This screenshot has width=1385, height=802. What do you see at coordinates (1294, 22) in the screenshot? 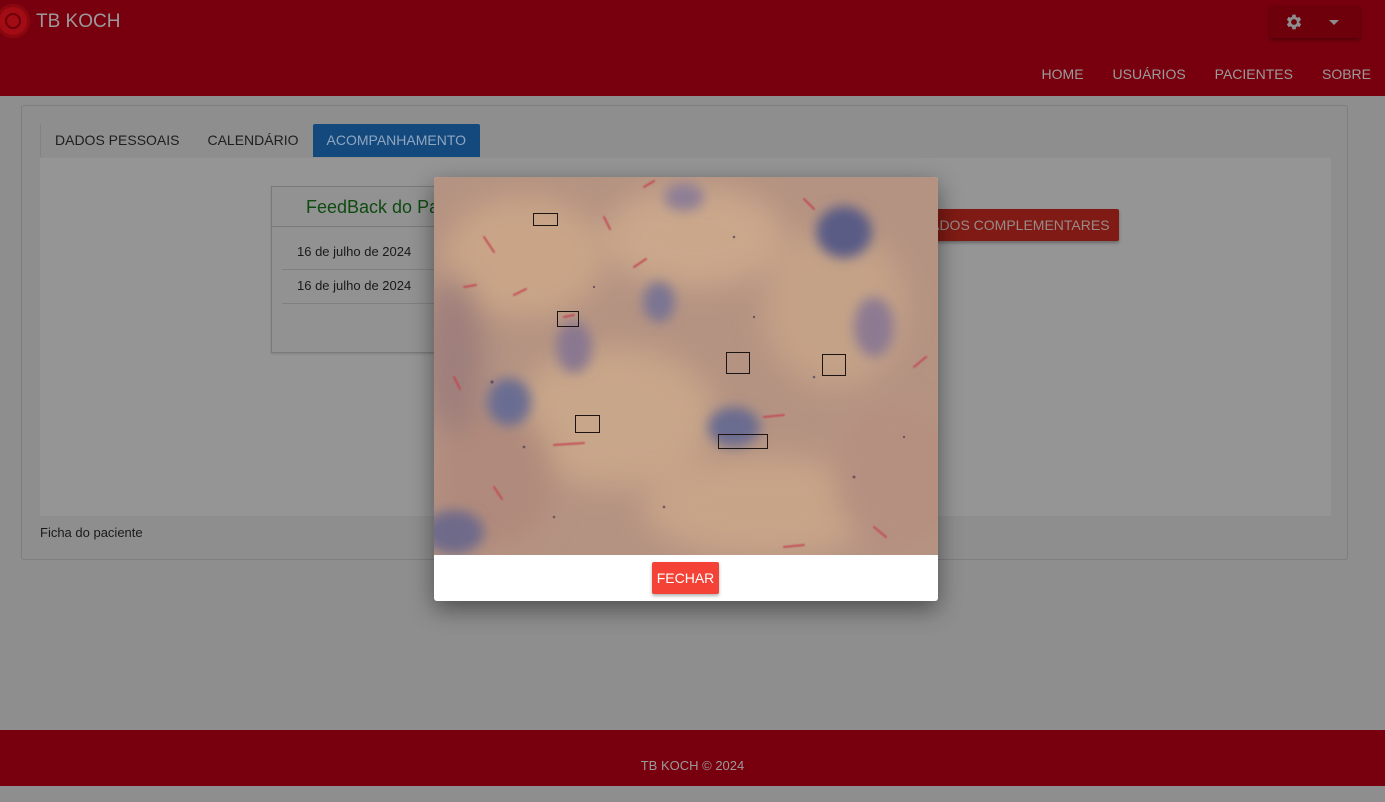
I see `gear-icon` at bounding box center [1294, 22].